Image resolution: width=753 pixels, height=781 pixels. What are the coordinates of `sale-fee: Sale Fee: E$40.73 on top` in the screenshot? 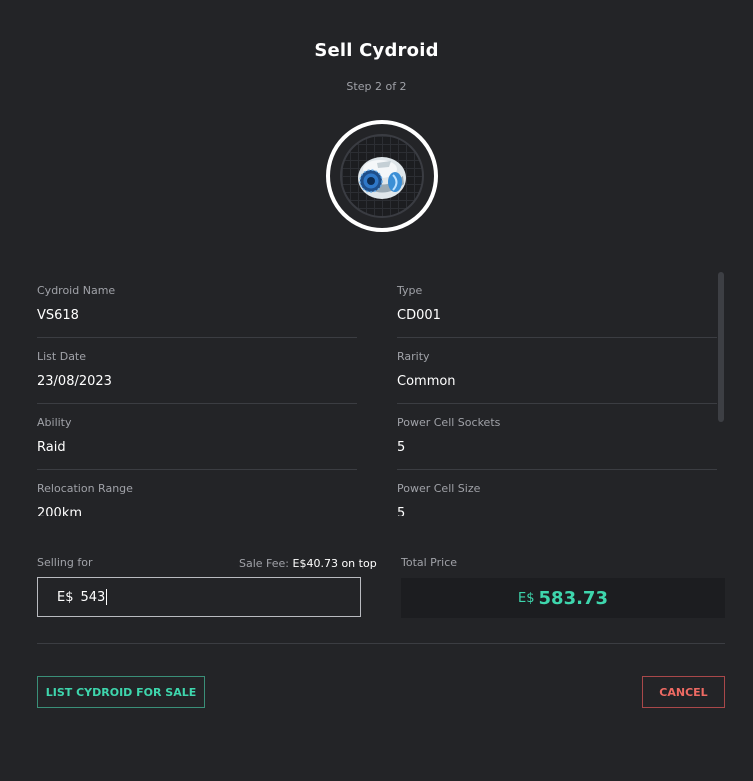 It's located at (308, 563).